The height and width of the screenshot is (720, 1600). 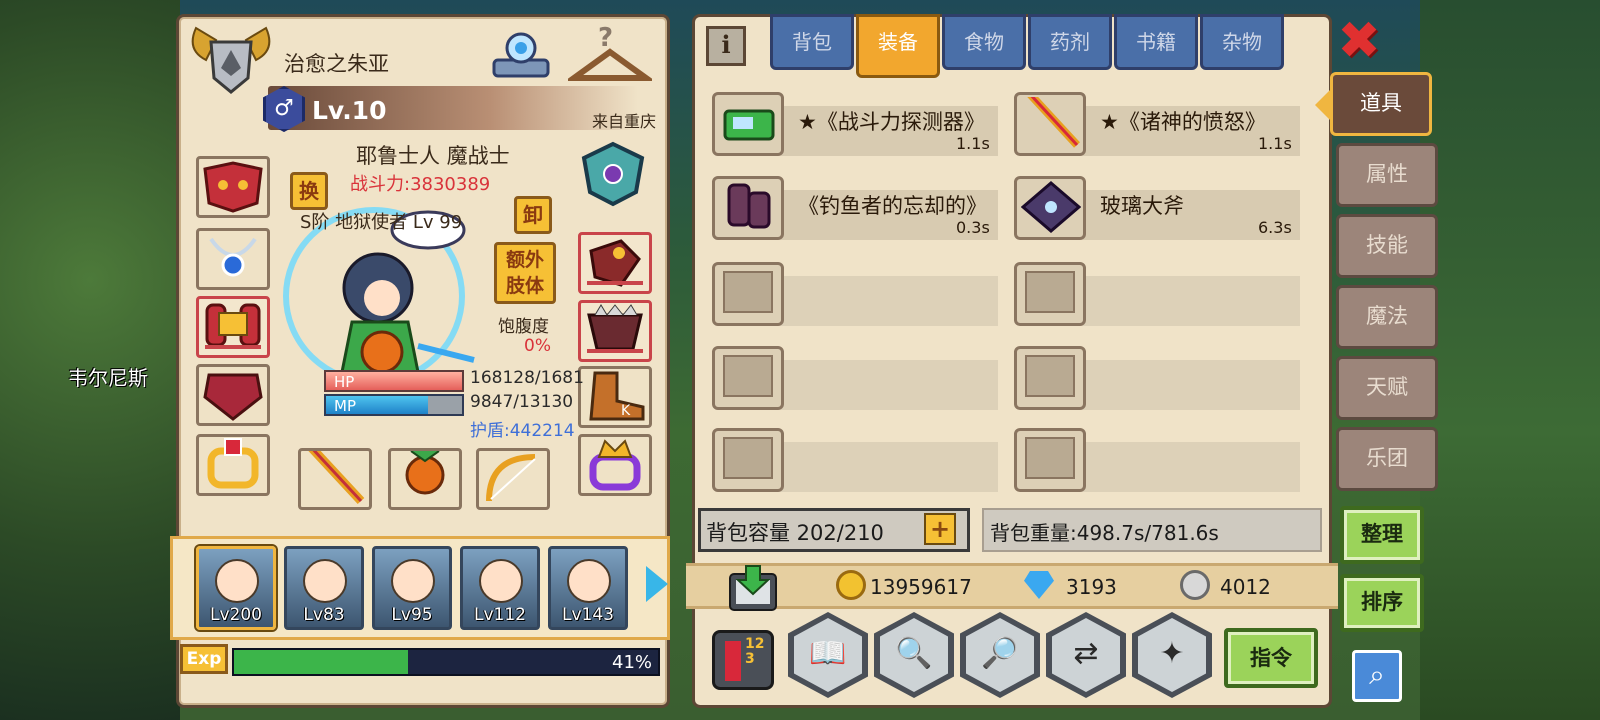 I want to click on bag-capacity: 背包容量 202/210, so click(x=795, y=533).